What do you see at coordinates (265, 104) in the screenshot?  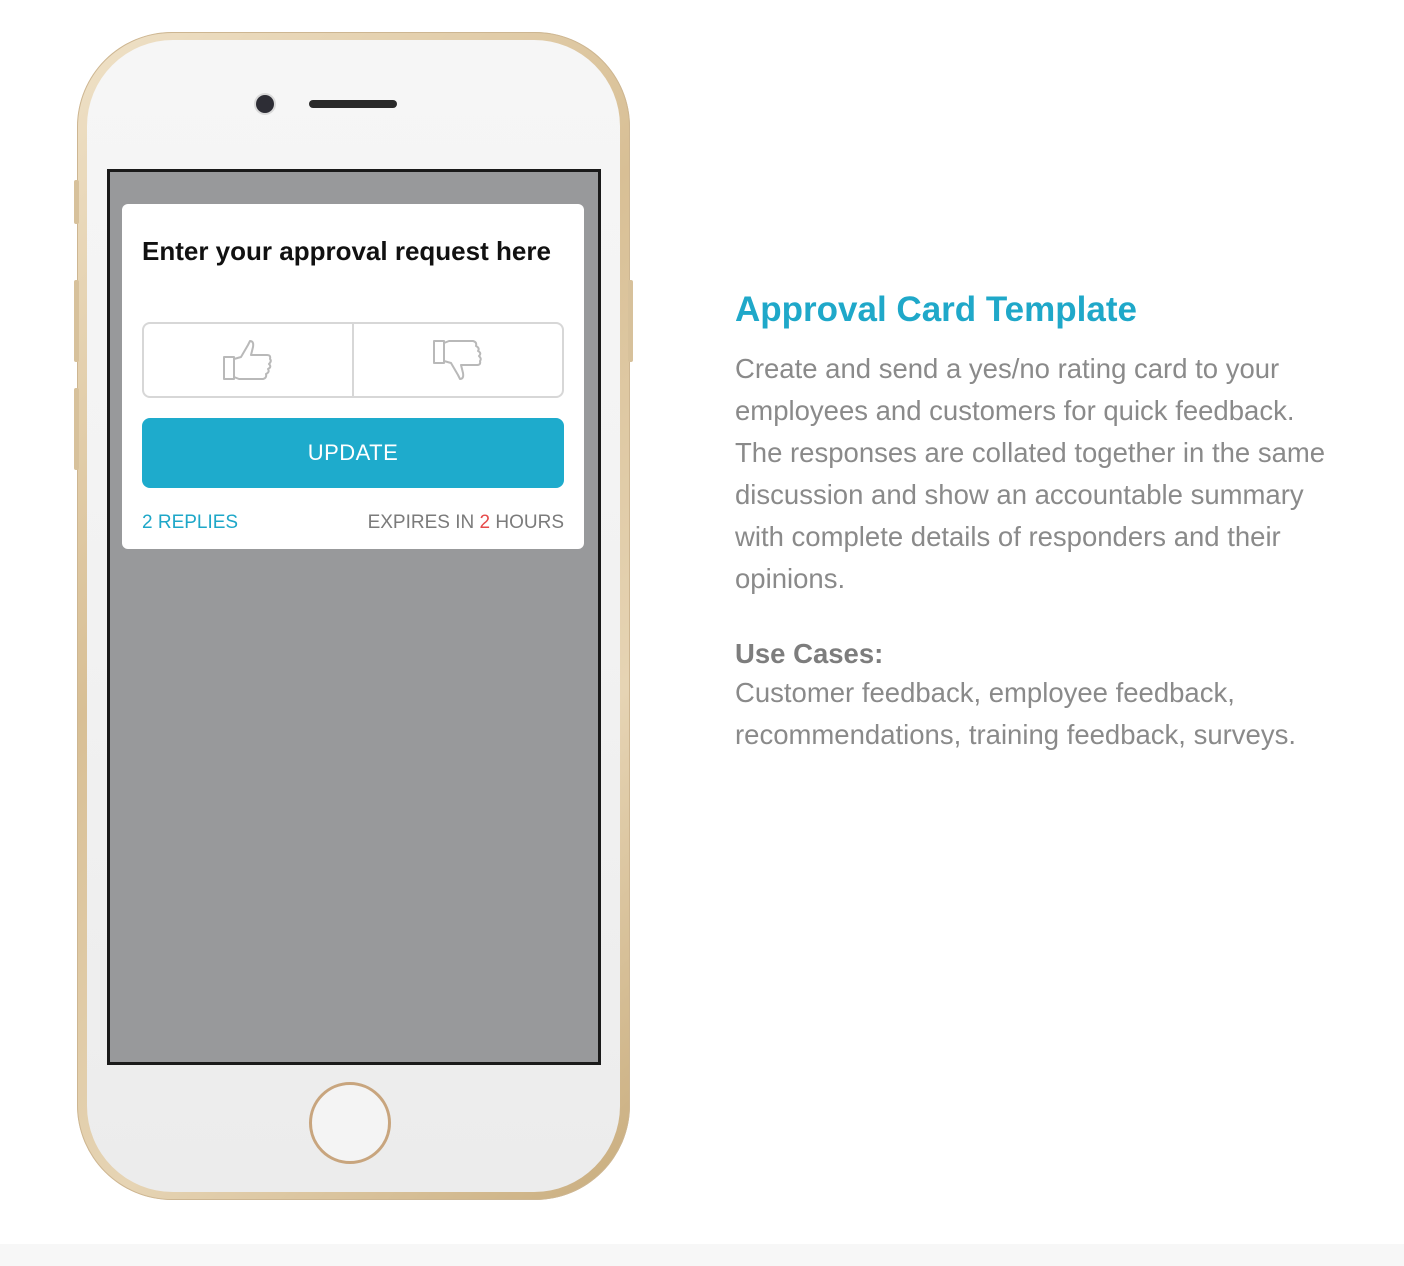 I see `front-camera` at bounding box center [265, 104].